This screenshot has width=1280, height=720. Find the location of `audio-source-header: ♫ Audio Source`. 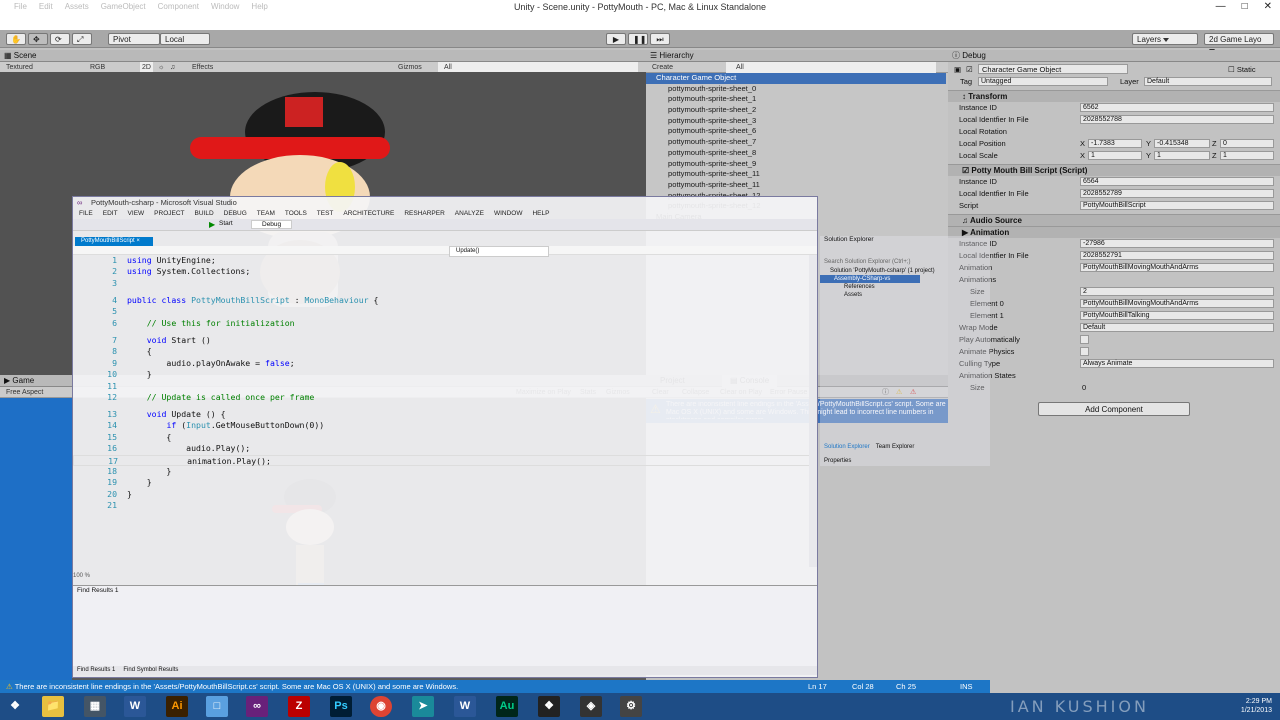

audio-source-header: ♫ Audio Source is located at coordinates (1114, 220).